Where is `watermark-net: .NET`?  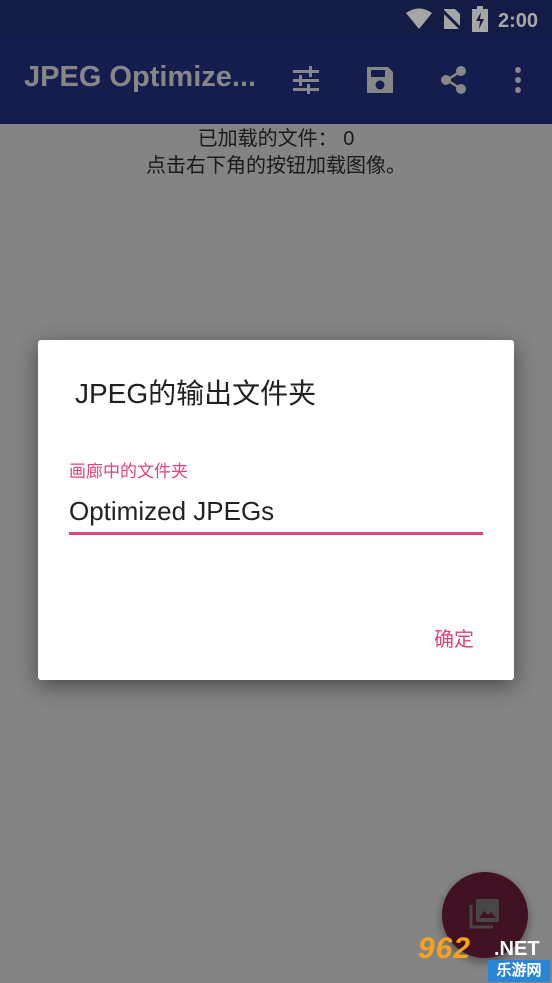 watermark-net: .NET is located at coordinates (517, 949).